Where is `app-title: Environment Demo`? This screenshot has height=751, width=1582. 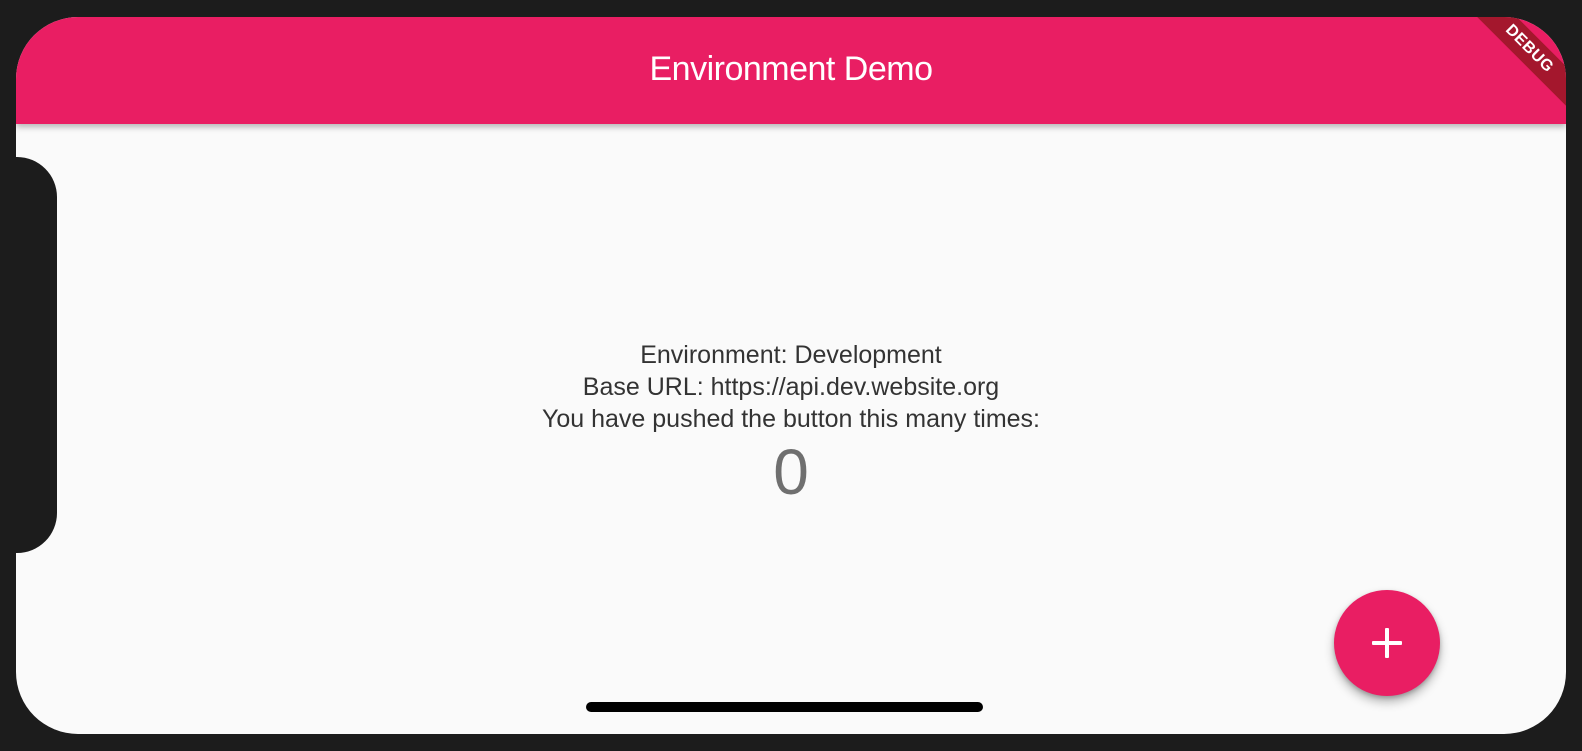 app-title: Environment Demo is located at coordinates (791, 69).